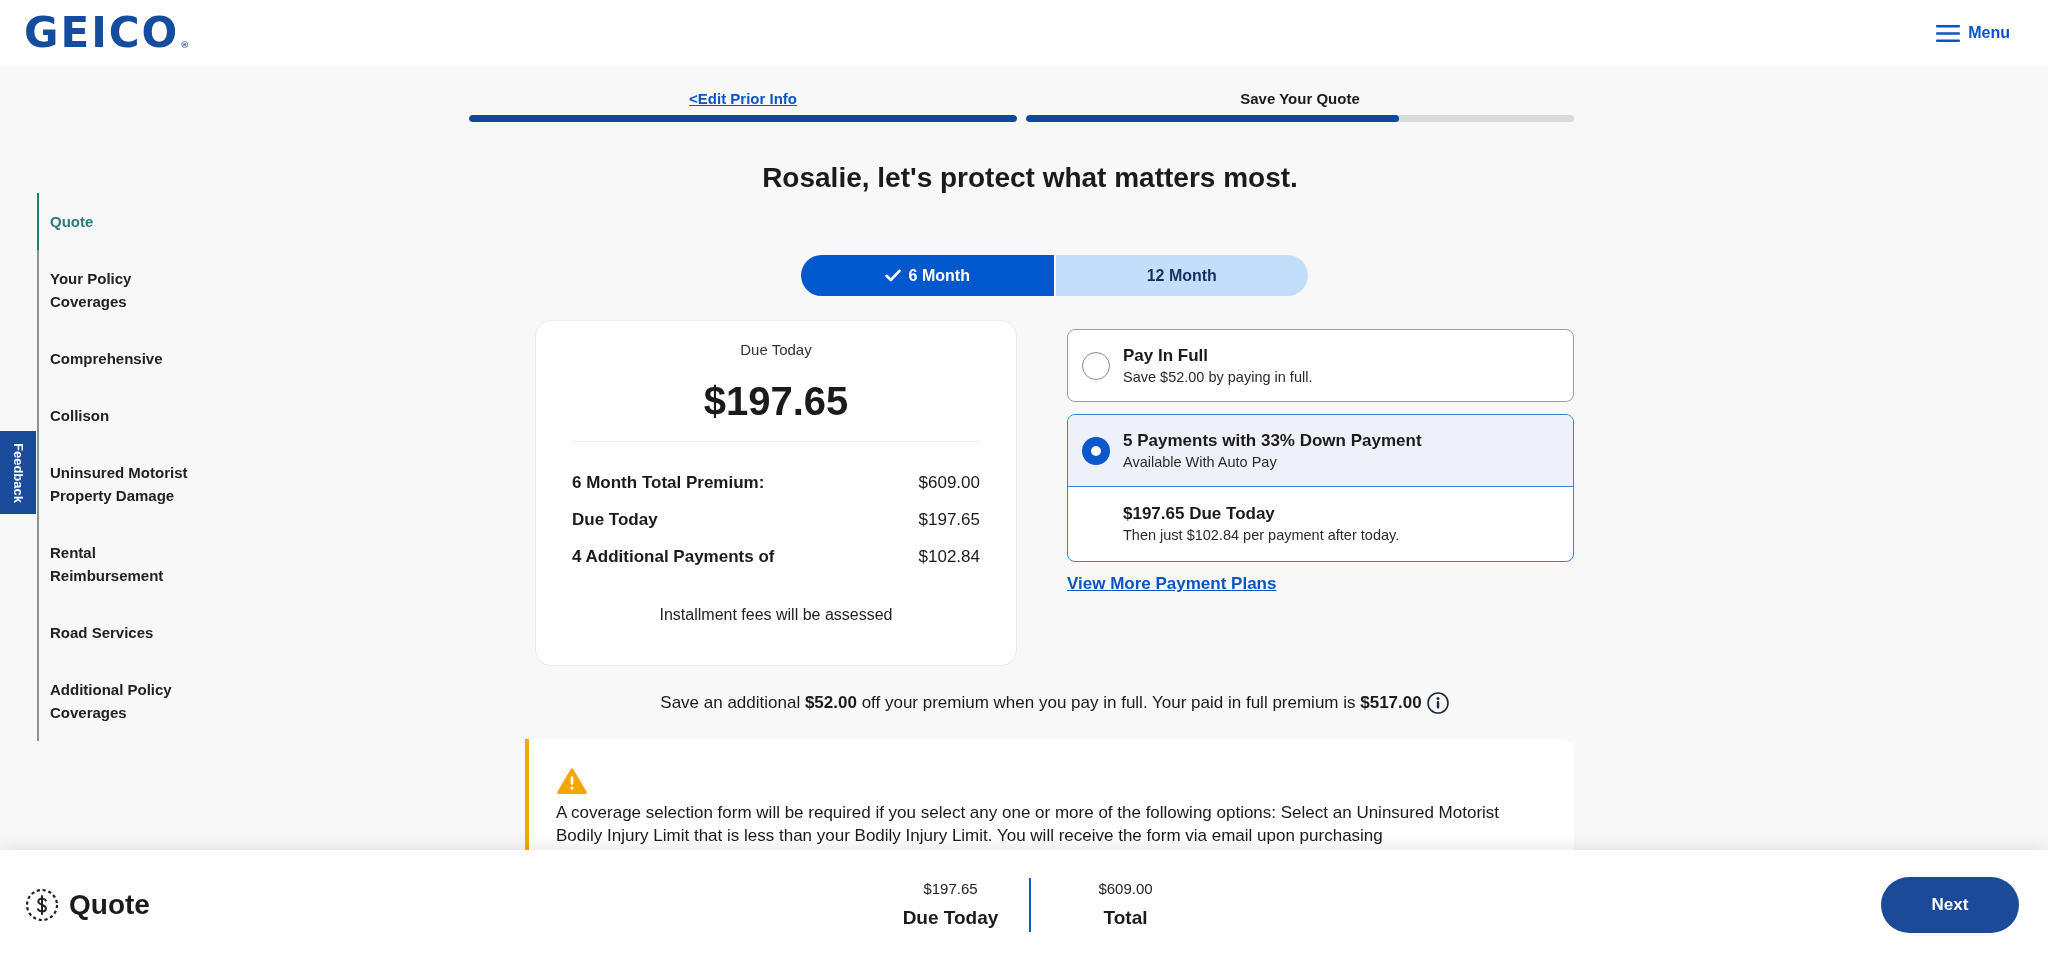 The image size is (2048, 959). I want to click on option-subtitle: Available With Auto Pay, so click(1200, 462).